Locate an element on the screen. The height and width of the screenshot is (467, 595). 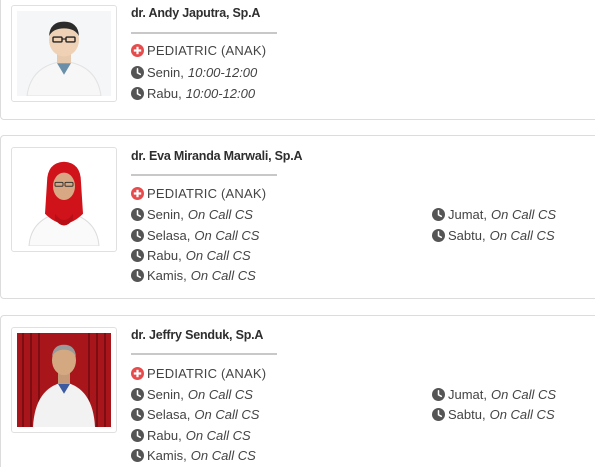
schedule-row: Rabu, 10:00-12:00 is located at coordinates (193, 93).